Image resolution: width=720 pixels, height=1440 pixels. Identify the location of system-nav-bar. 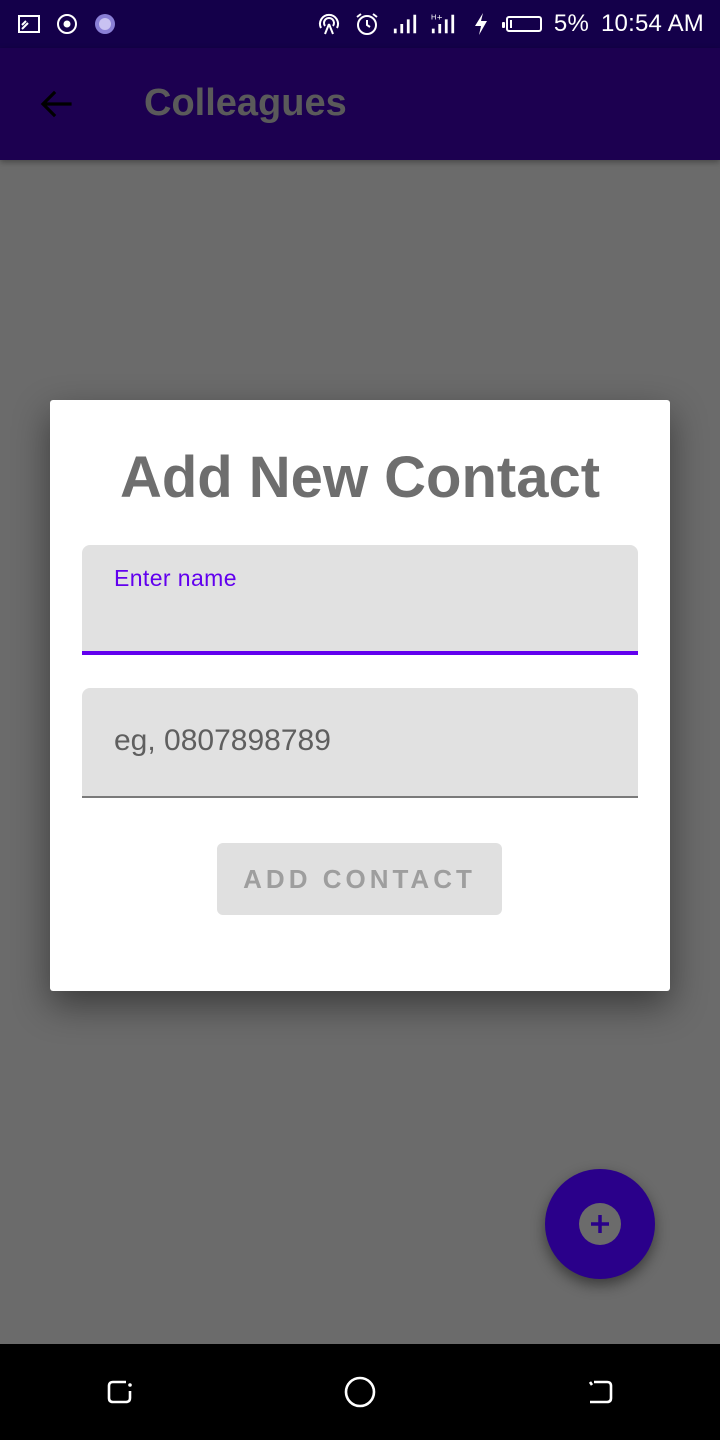
(360, 1392).